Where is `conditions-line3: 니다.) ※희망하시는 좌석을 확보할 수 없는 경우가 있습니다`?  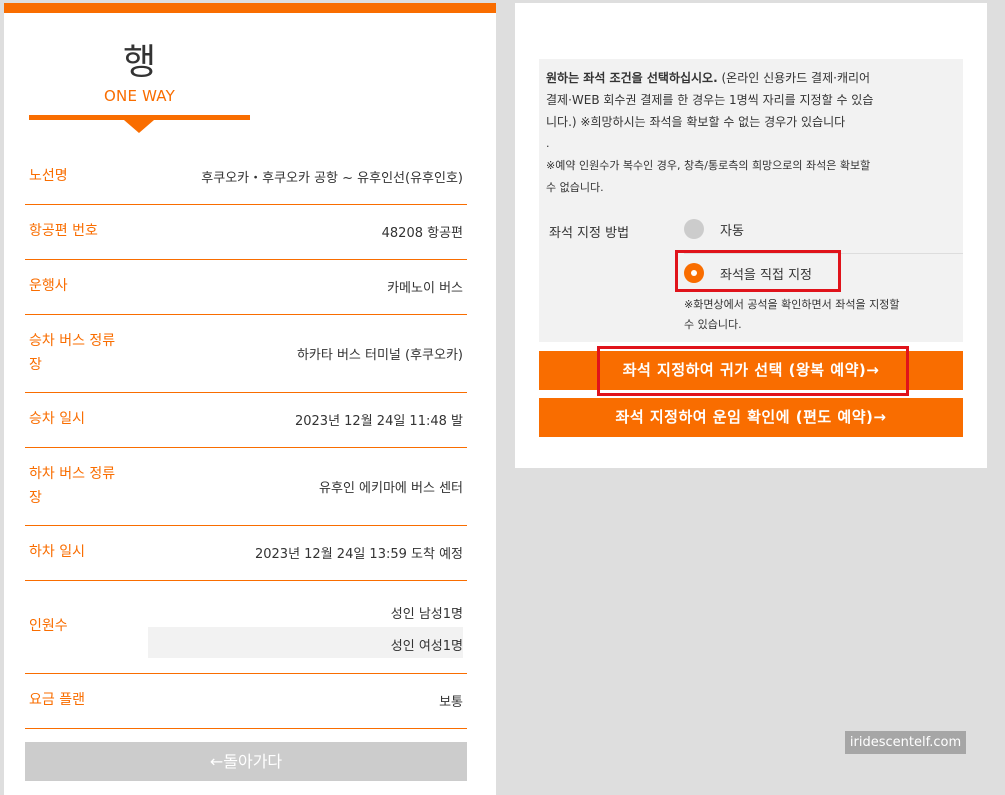
conditions-line3: 니다.) ※희망하시는 좌석을 확보할 수 없는 경우가 있습니다 is located at coordinates (696, 122).